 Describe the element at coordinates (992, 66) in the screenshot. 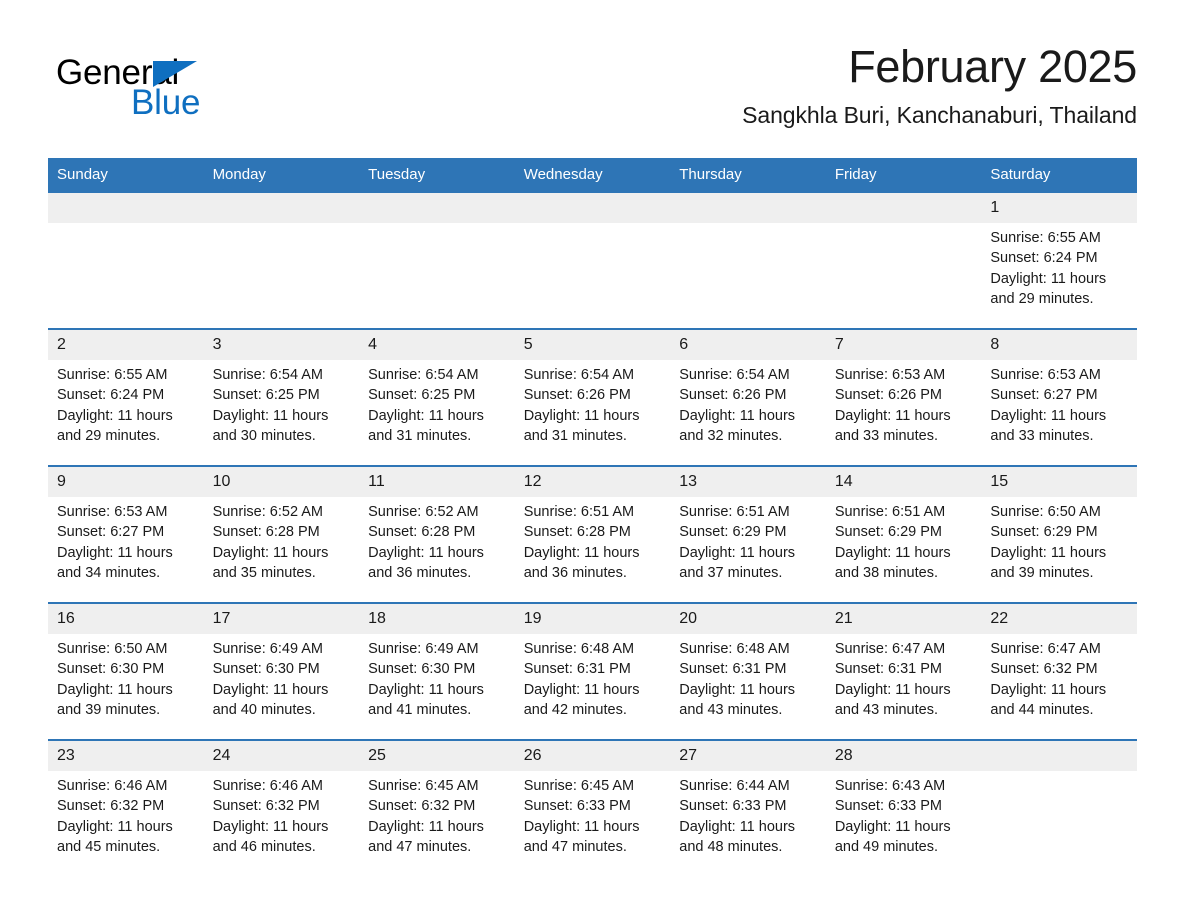

I see `page-title: February 2025` at that location.